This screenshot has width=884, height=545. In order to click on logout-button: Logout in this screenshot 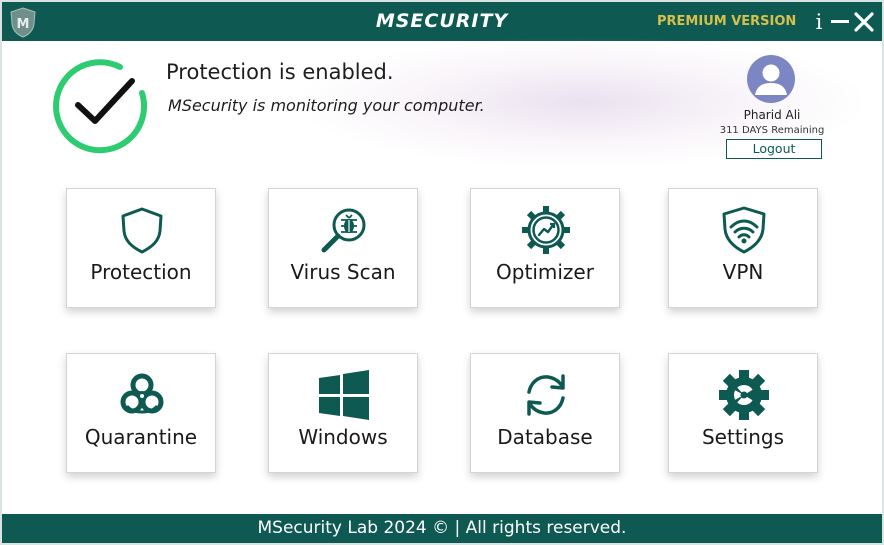, I will do `click(774, 149)`.